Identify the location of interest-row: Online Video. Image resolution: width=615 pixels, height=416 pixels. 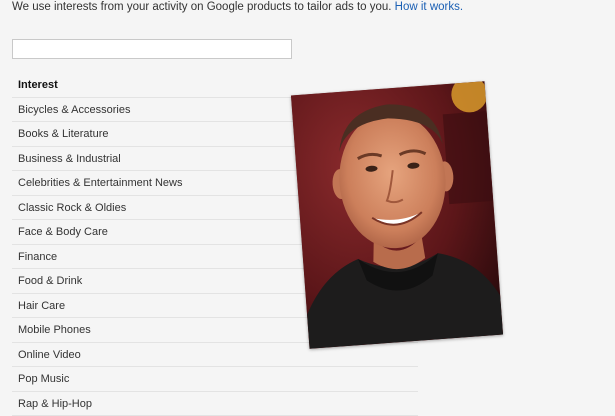
(215, 355).